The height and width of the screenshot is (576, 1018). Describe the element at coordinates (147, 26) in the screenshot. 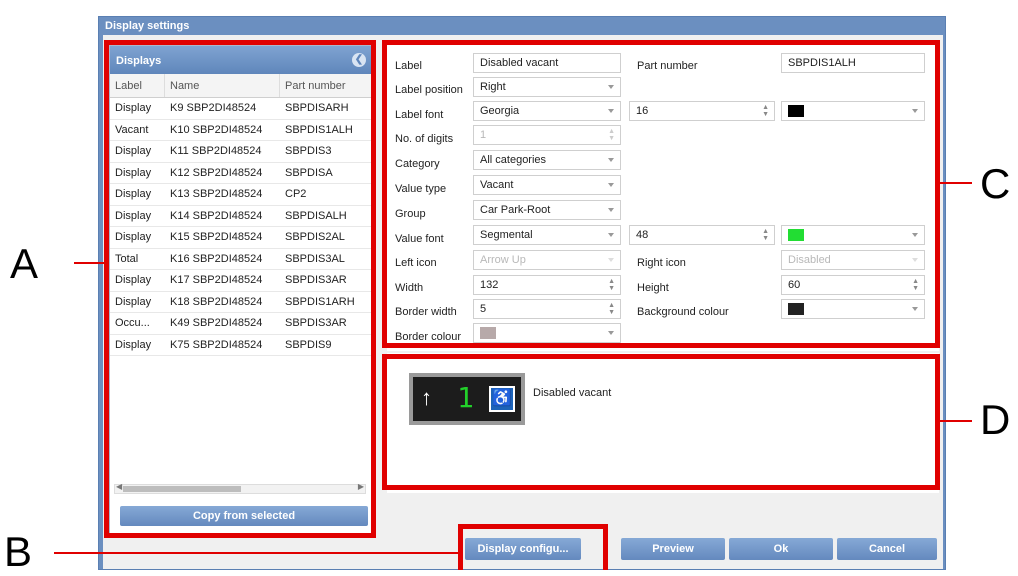

I see `dialog-title: Display settings` at that location.